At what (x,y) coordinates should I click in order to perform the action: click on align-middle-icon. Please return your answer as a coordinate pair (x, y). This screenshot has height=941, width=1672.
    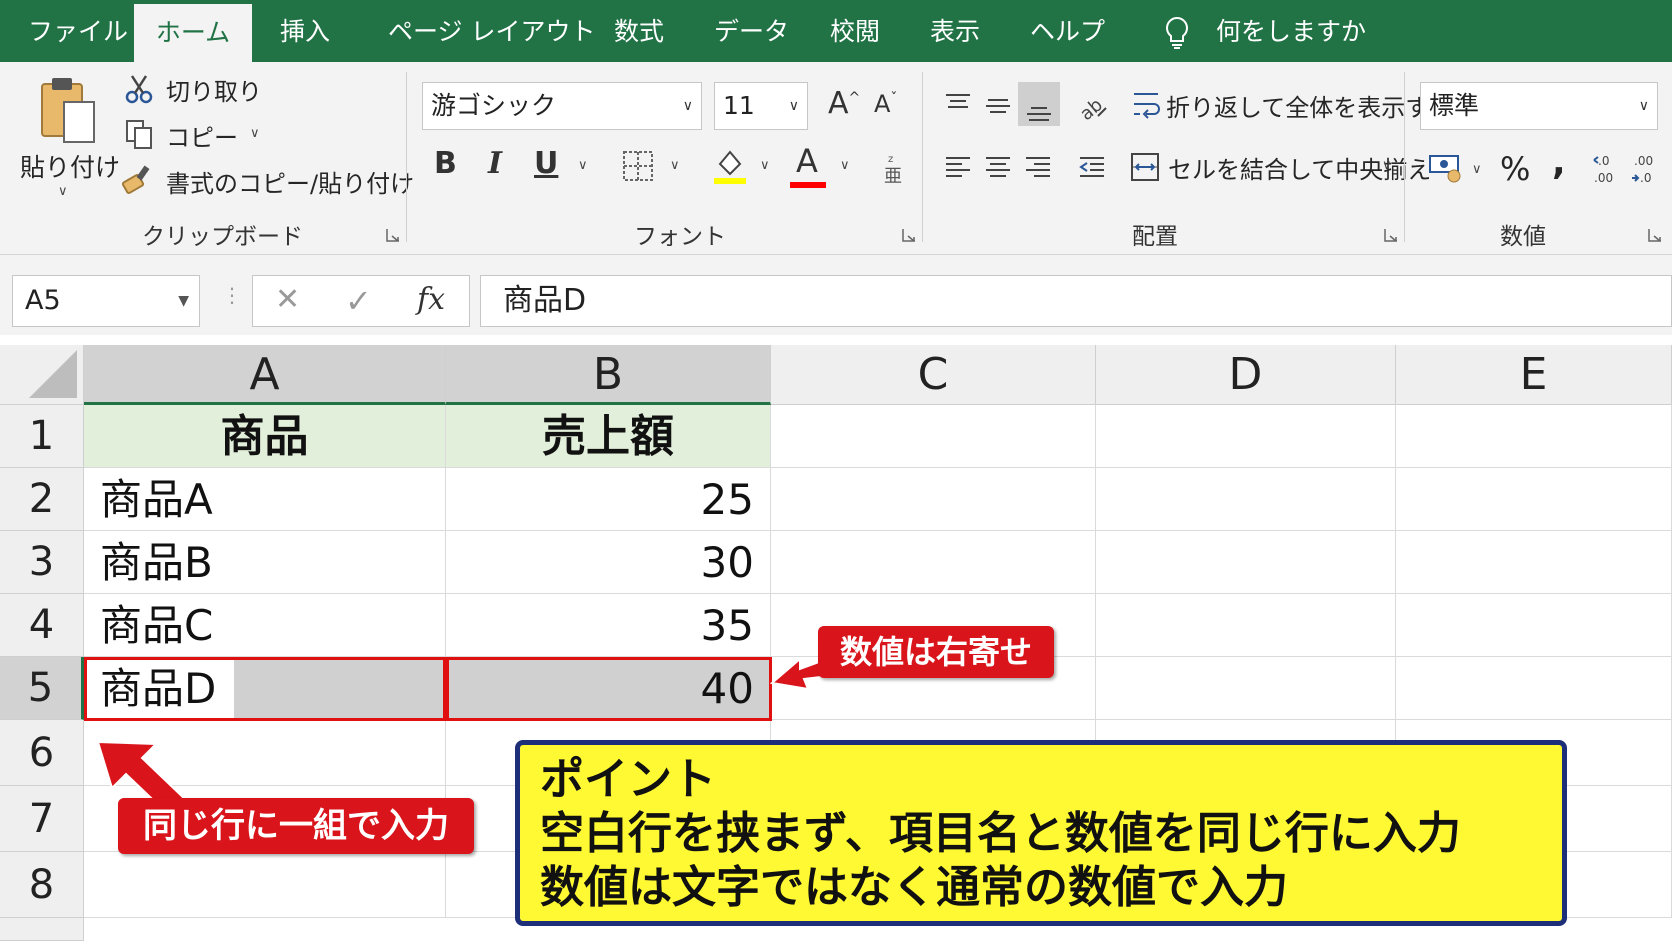
    Looking at the image, I should click on (998, 105).